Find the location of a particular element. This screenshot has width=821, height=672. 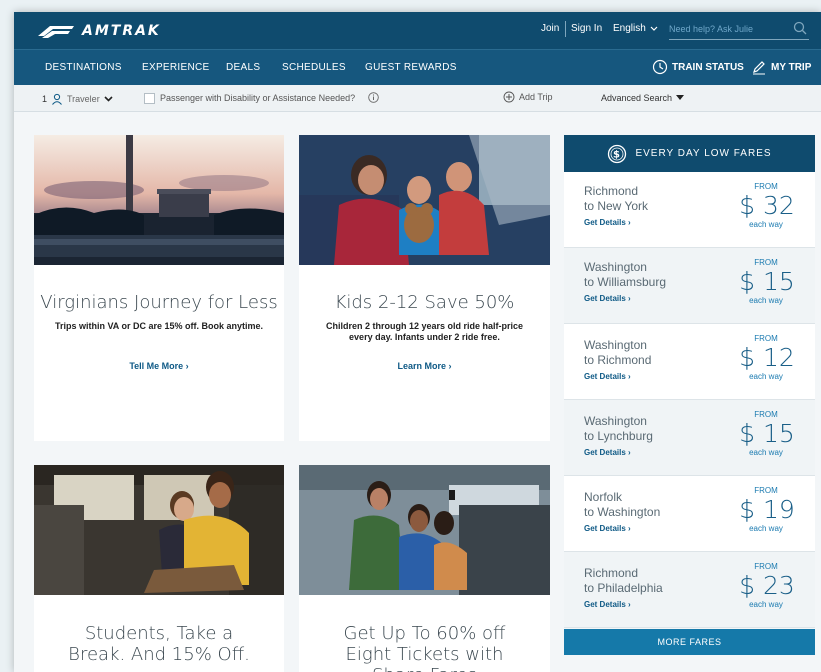

fare-destination: to Richmond is located at coordinates (618, 360).